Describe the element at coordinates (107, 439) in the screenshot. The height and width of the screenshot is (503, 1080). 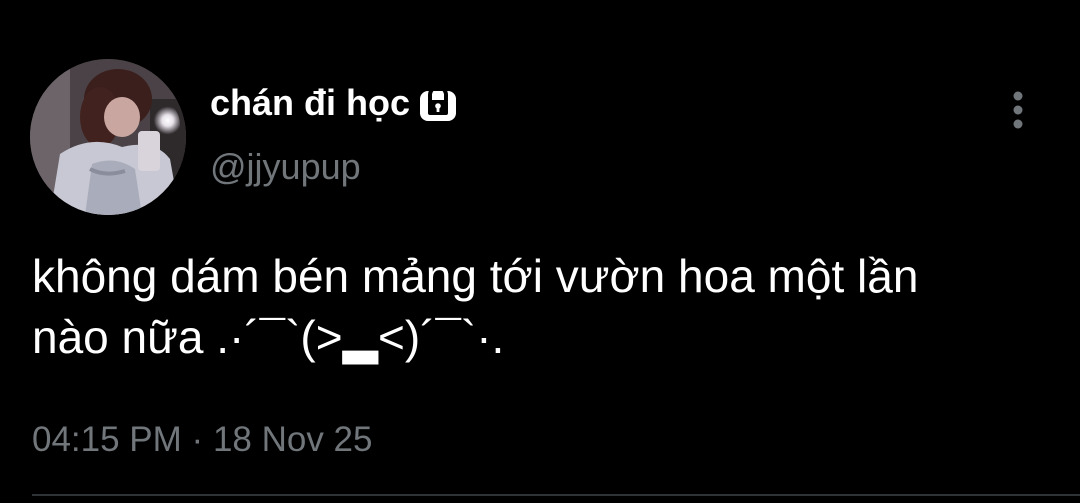
I see `tweet-time: 04:15 PM` at that location.